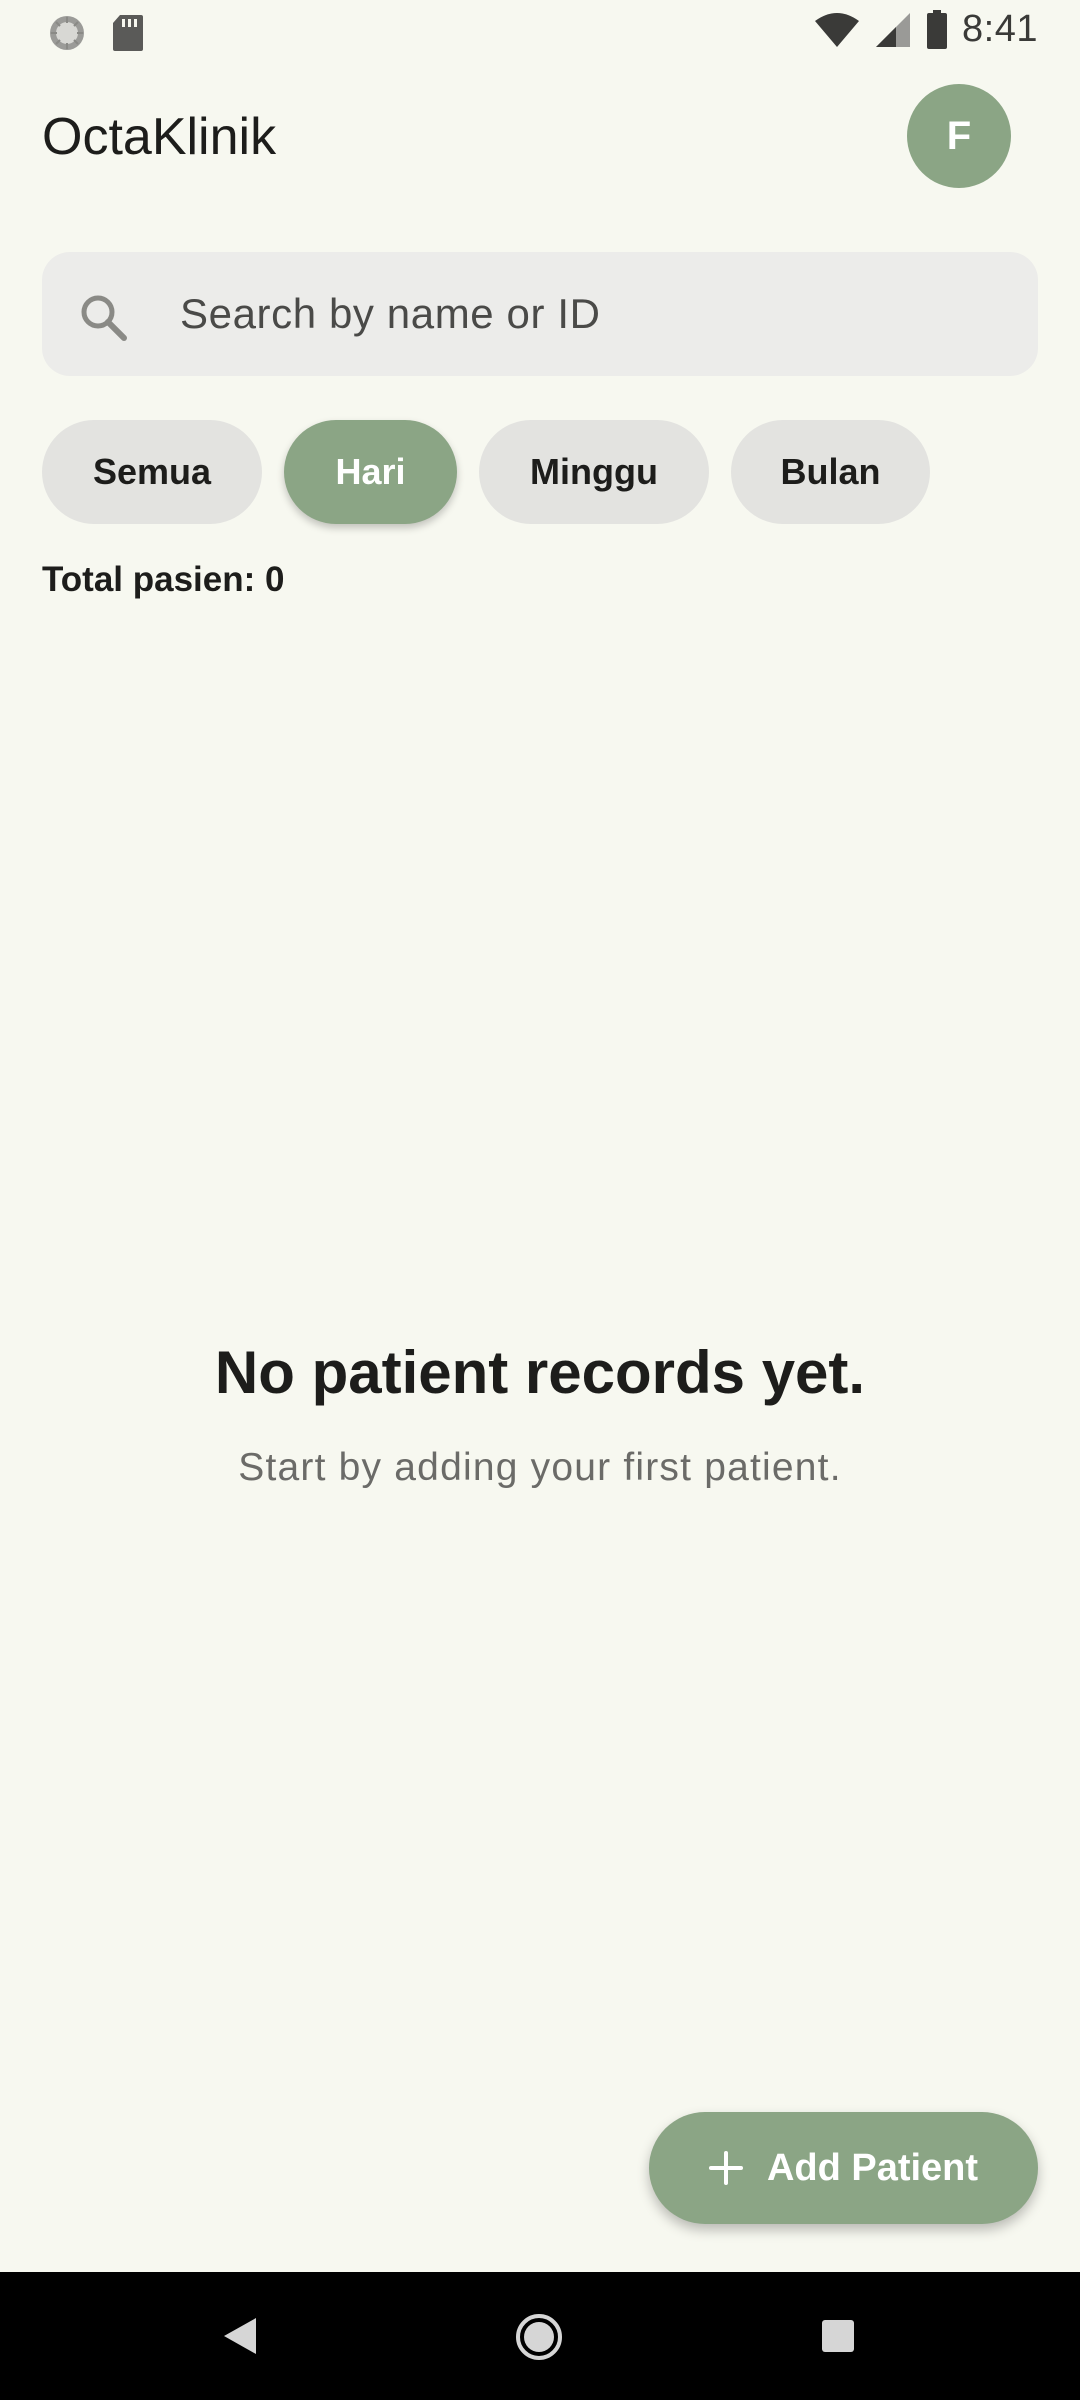  What do you see at coordinates (96, 33) in the screenshot?
I see `status-left-icons` at bounding box center [96, 33].